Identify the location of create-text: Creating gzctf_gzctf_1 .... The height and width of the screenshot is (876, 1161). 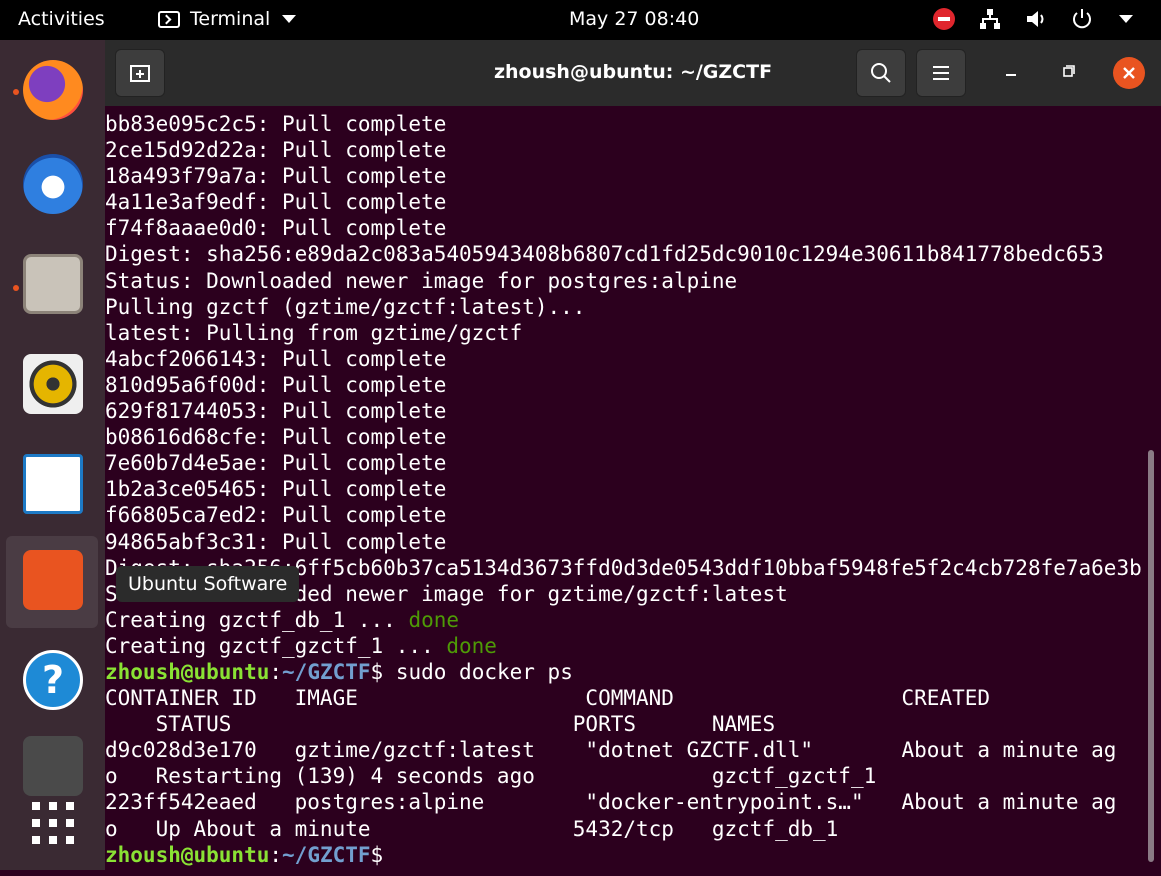
(276, 645).